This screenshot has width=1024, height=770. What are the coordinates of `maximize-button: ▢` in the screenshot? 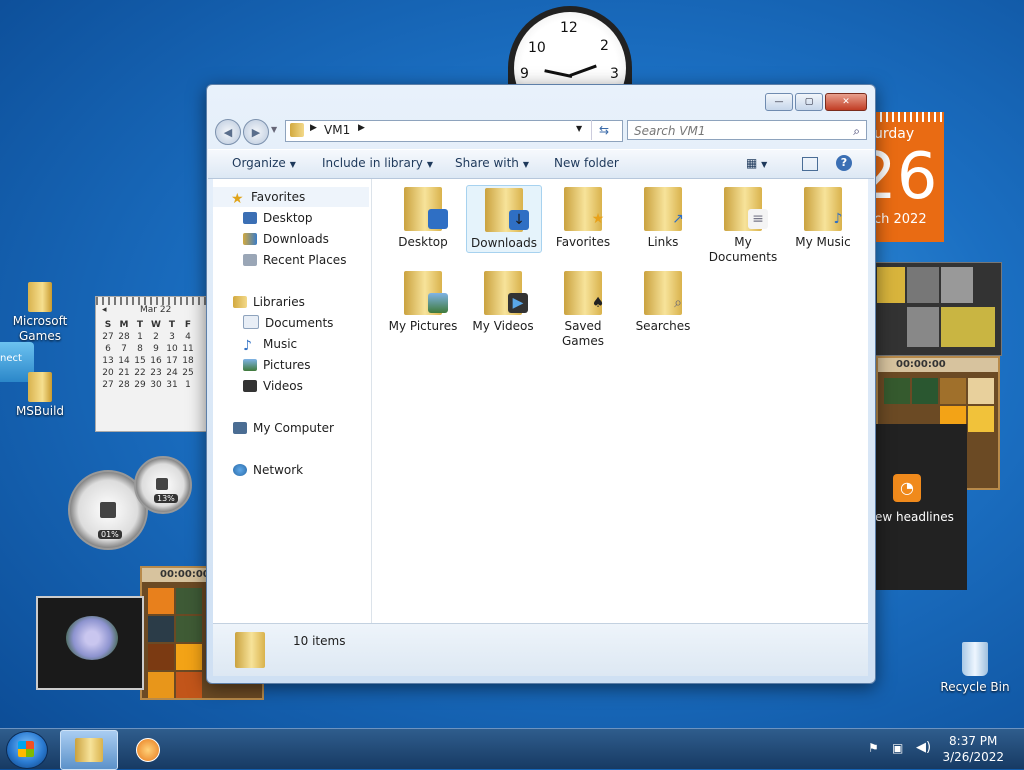 It's located at (809, 102).